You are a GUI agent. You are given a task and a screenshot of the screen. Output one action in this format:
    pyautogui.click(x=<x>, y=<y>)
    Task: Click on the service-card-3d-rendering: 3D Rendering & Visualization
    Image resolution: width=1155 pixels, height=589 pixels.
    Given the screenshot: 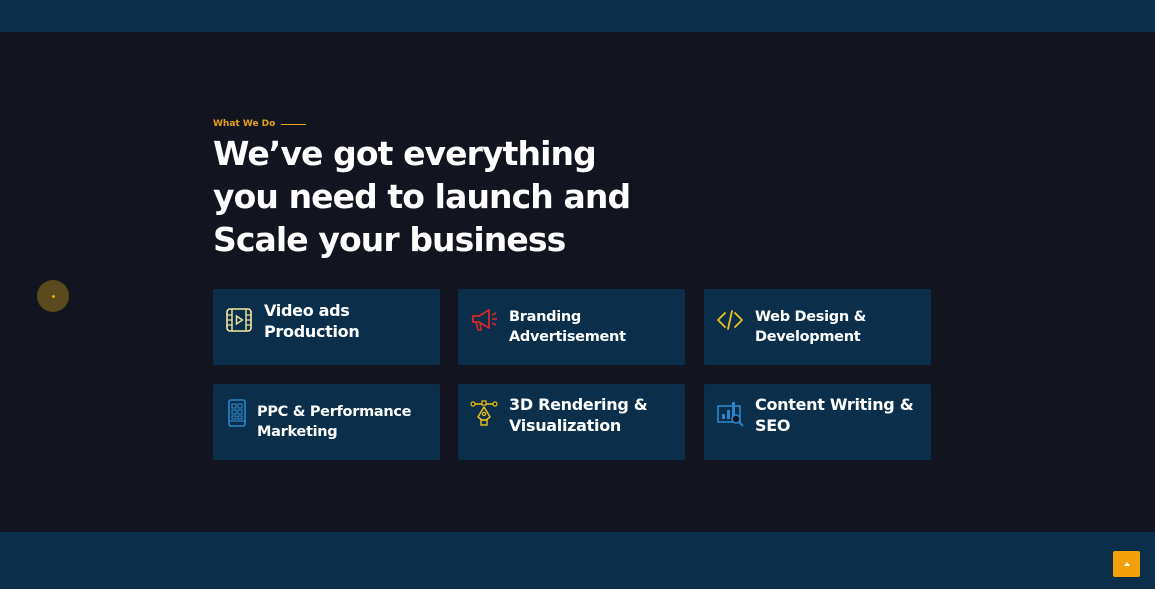 What is the action you would take?
    pyautogui.click(x=571, y=422)
    